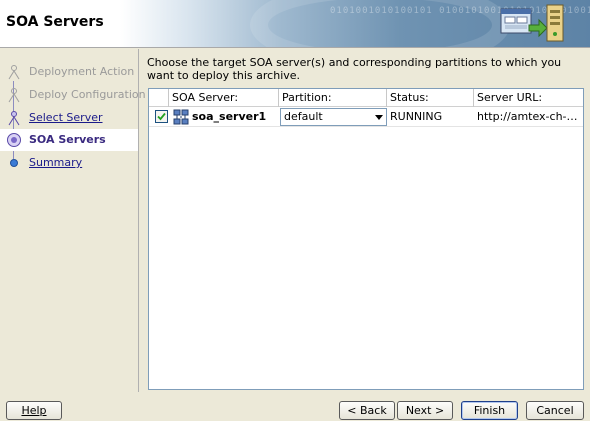  What do you see at coordinates (229, 116) in the screenshot?
I see `server-name: soa_server1` at bounding box center [229, 116].